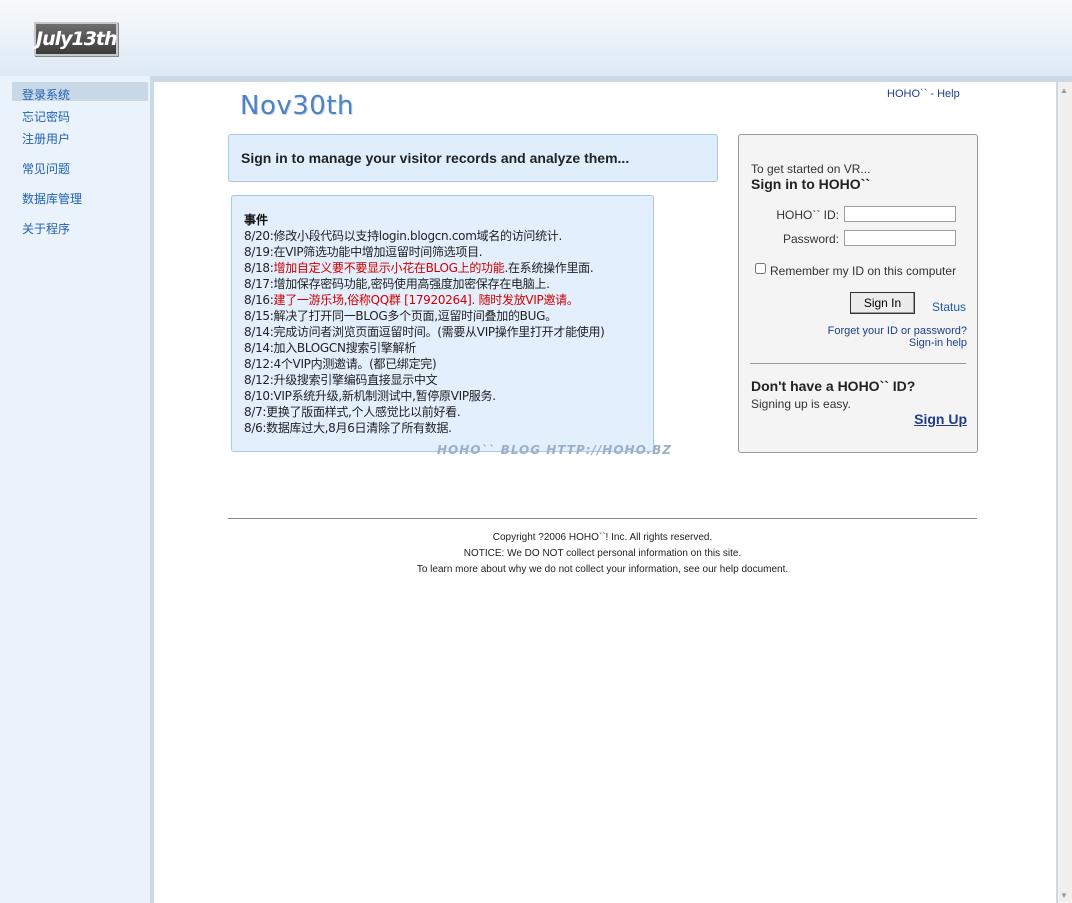 The width and height of the screenshot is (1072, 903). What do you see at coordinates (76, 39) in the screenshot?
I see `site-logo: July13th` at bounding box center [76, 39].